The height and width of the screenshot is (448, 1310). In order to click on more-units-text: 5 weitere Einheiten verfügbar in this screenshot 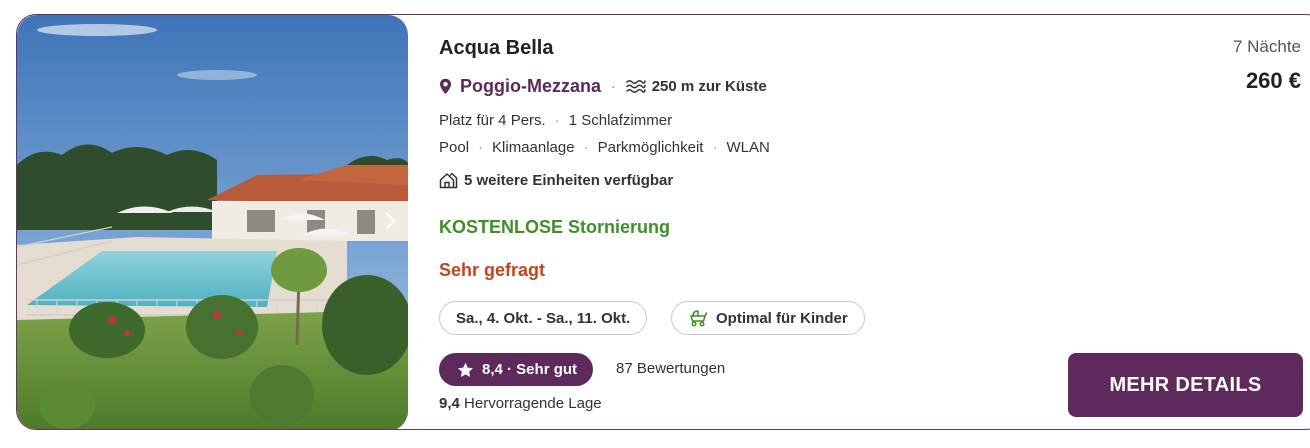, I will do `click(569, 180)`.